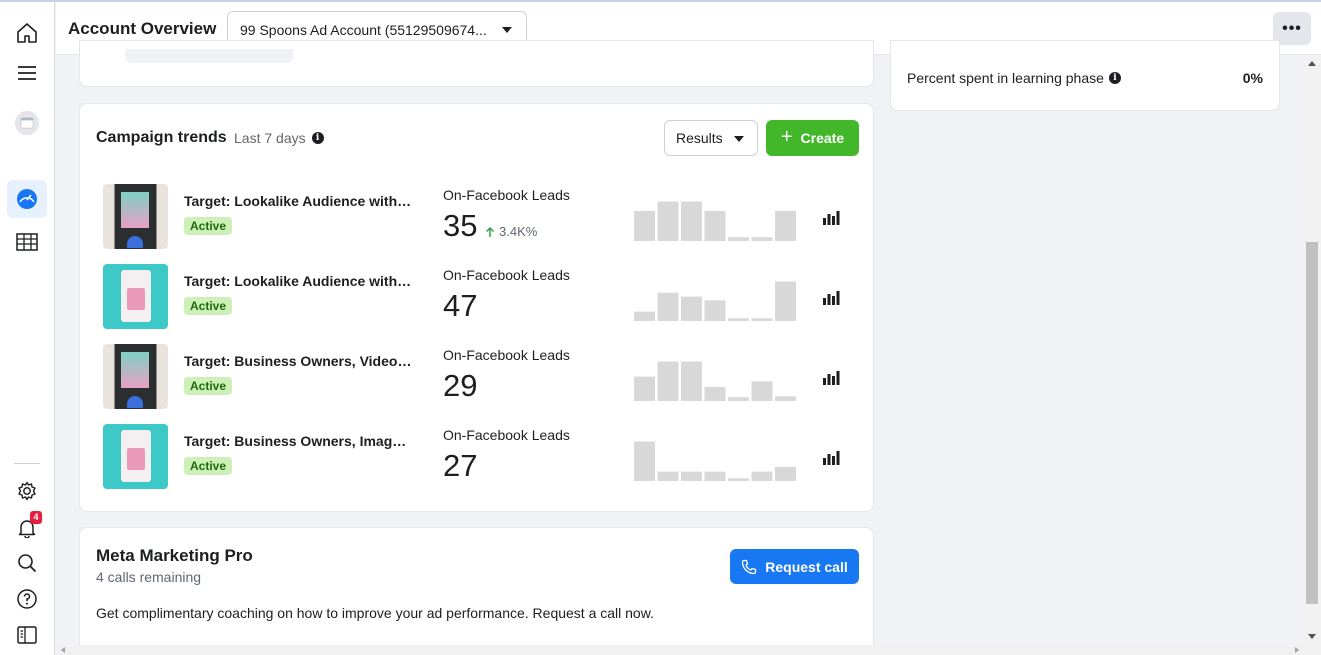 The width and height of the screenshot is (1321, 655). I want to click on date-range: Last 7 days i, so click(279, 138).